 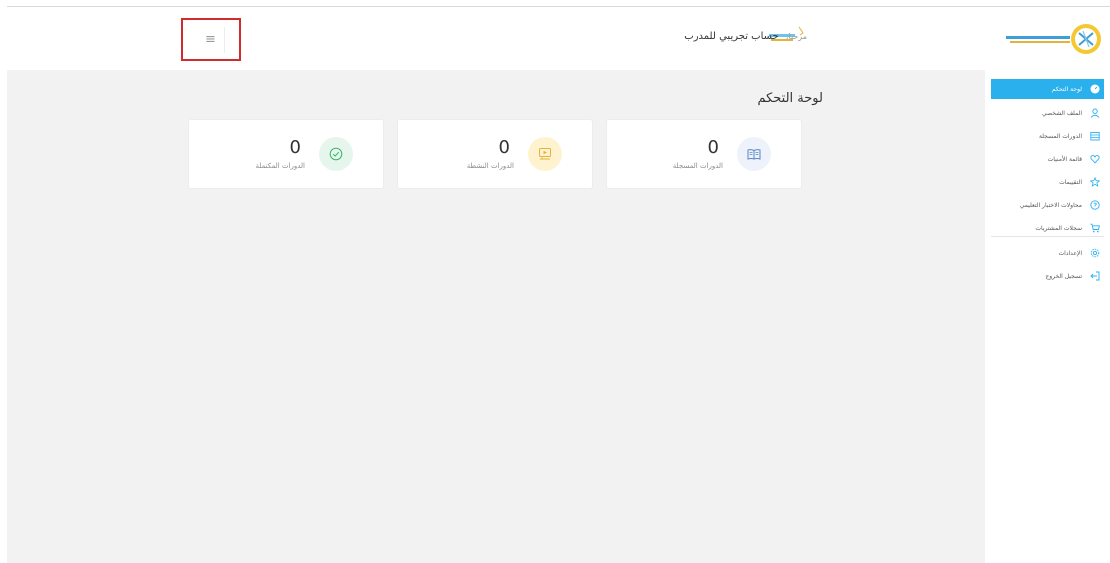 I want to click on sidebar-item-label: محاولات الاختبار التعليمي, so click(x=1050, y=205).